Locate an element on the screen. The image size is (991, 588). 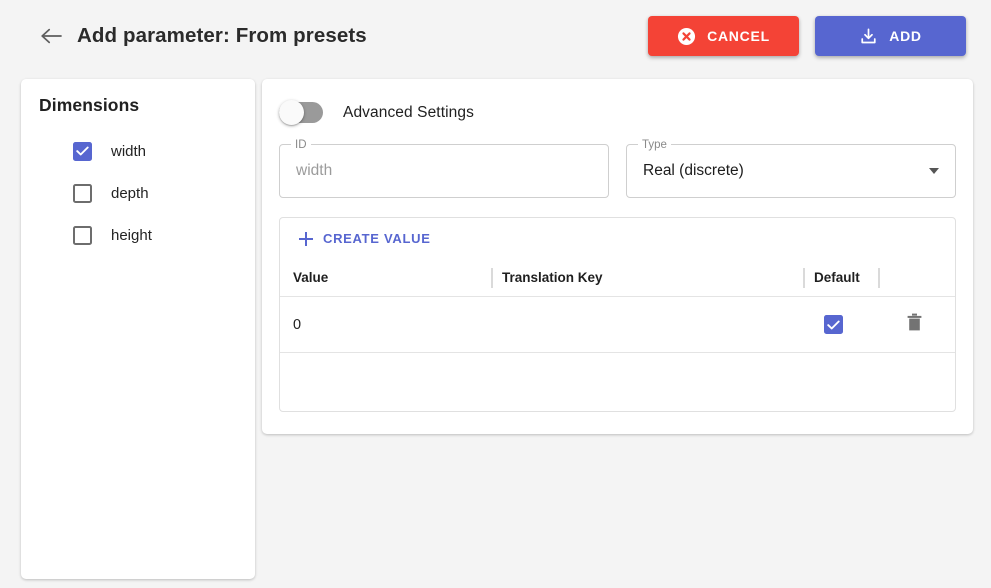
dimensions-list: width depth height is located at coordinates (138, 193).